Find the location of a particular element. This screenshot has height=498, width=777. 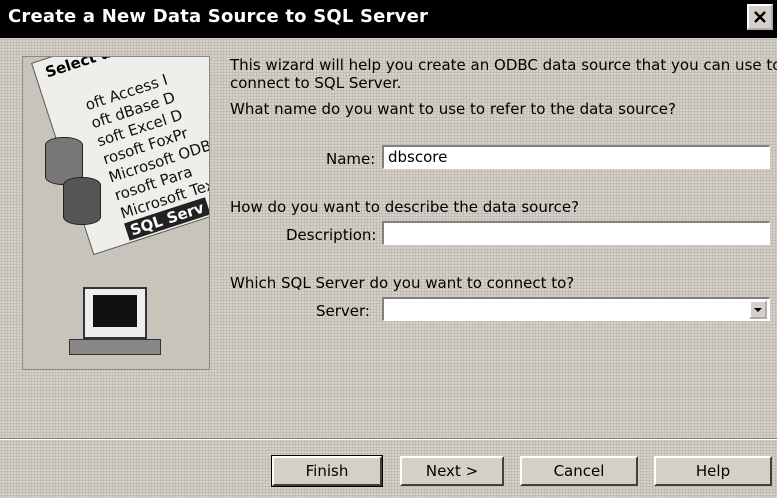

server-dropdown-button is located at coordinates (758, 309).